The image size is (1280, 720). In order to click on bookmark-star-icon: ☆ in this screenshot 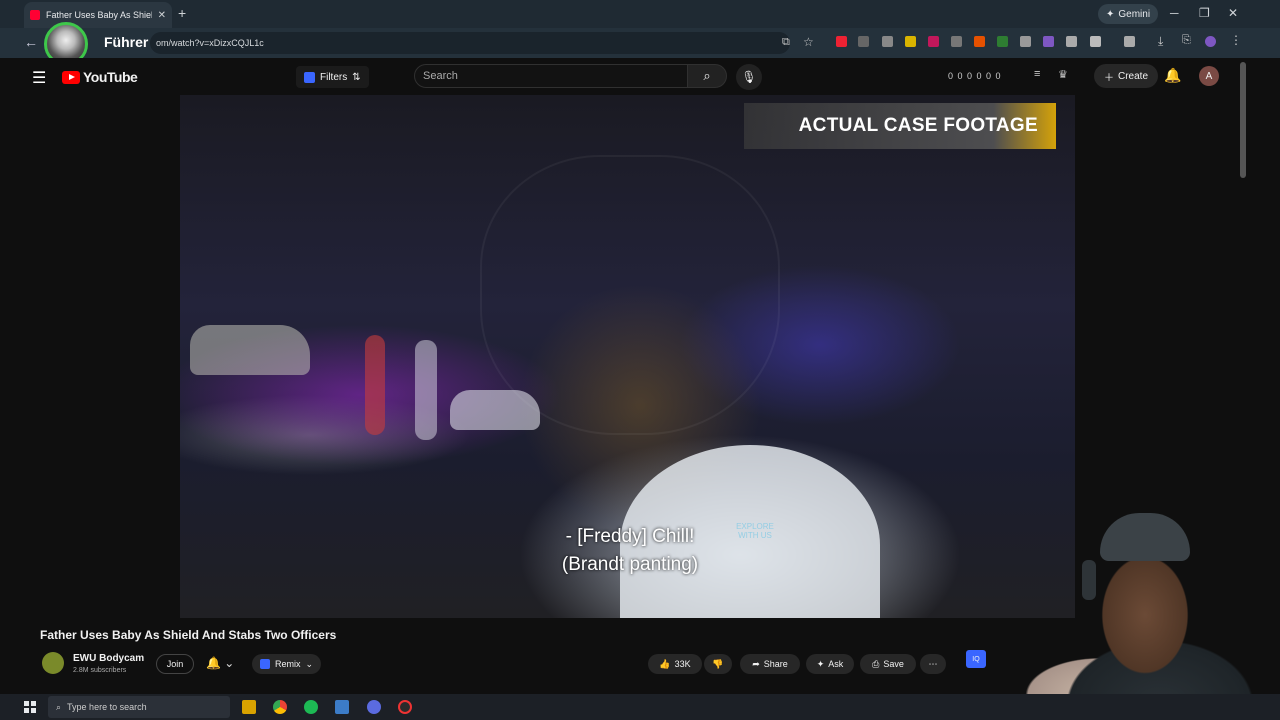, I will do `click(808, 42)`.